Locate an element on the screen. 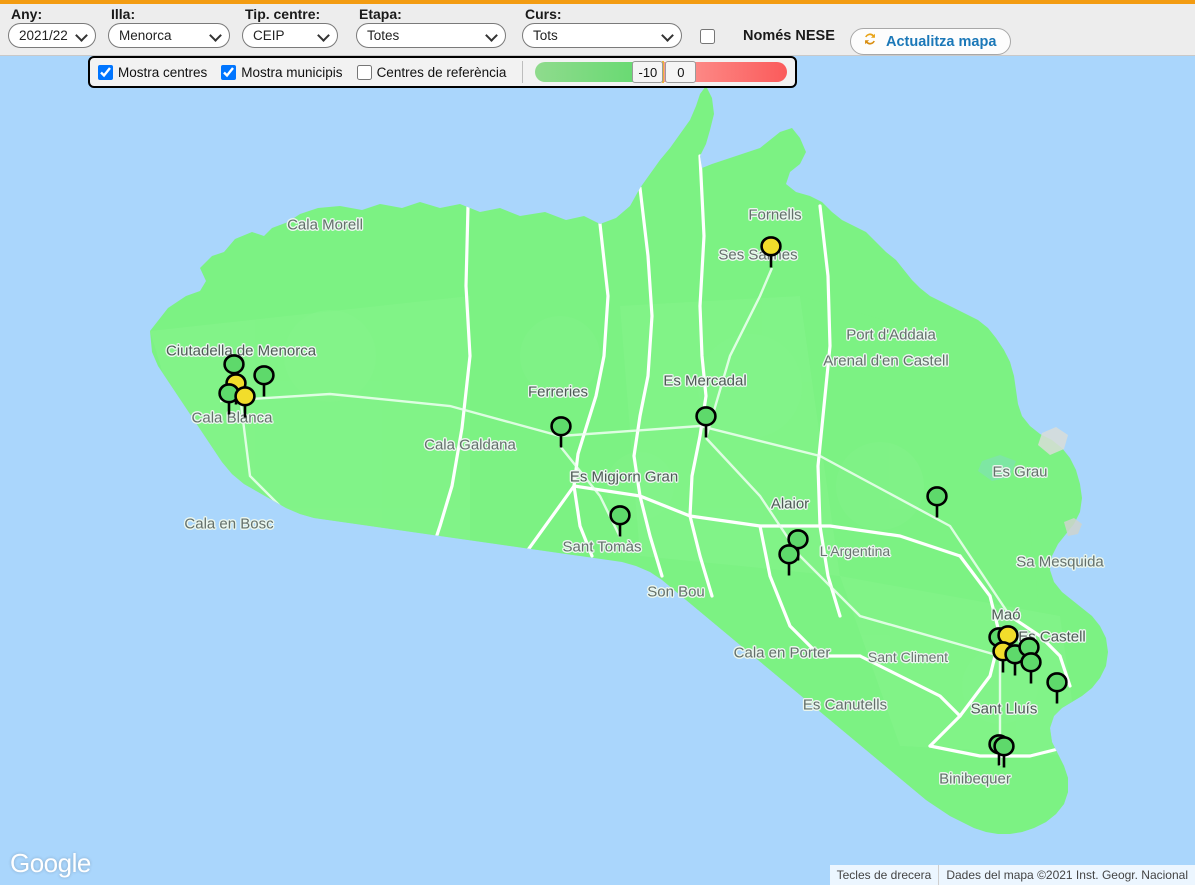  nese-filter: Només NESE is located at coordinates (767, 36).